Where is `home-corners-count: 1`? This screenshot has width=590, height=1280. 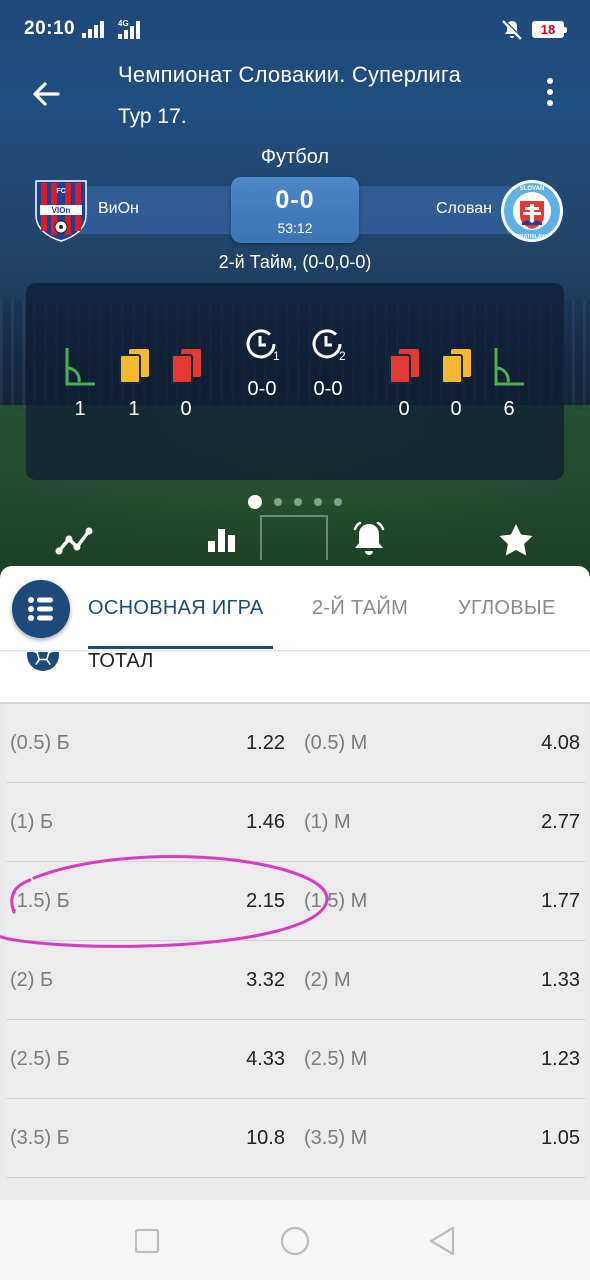 home-corners-count: 1 is located at coordinates (80, 409).